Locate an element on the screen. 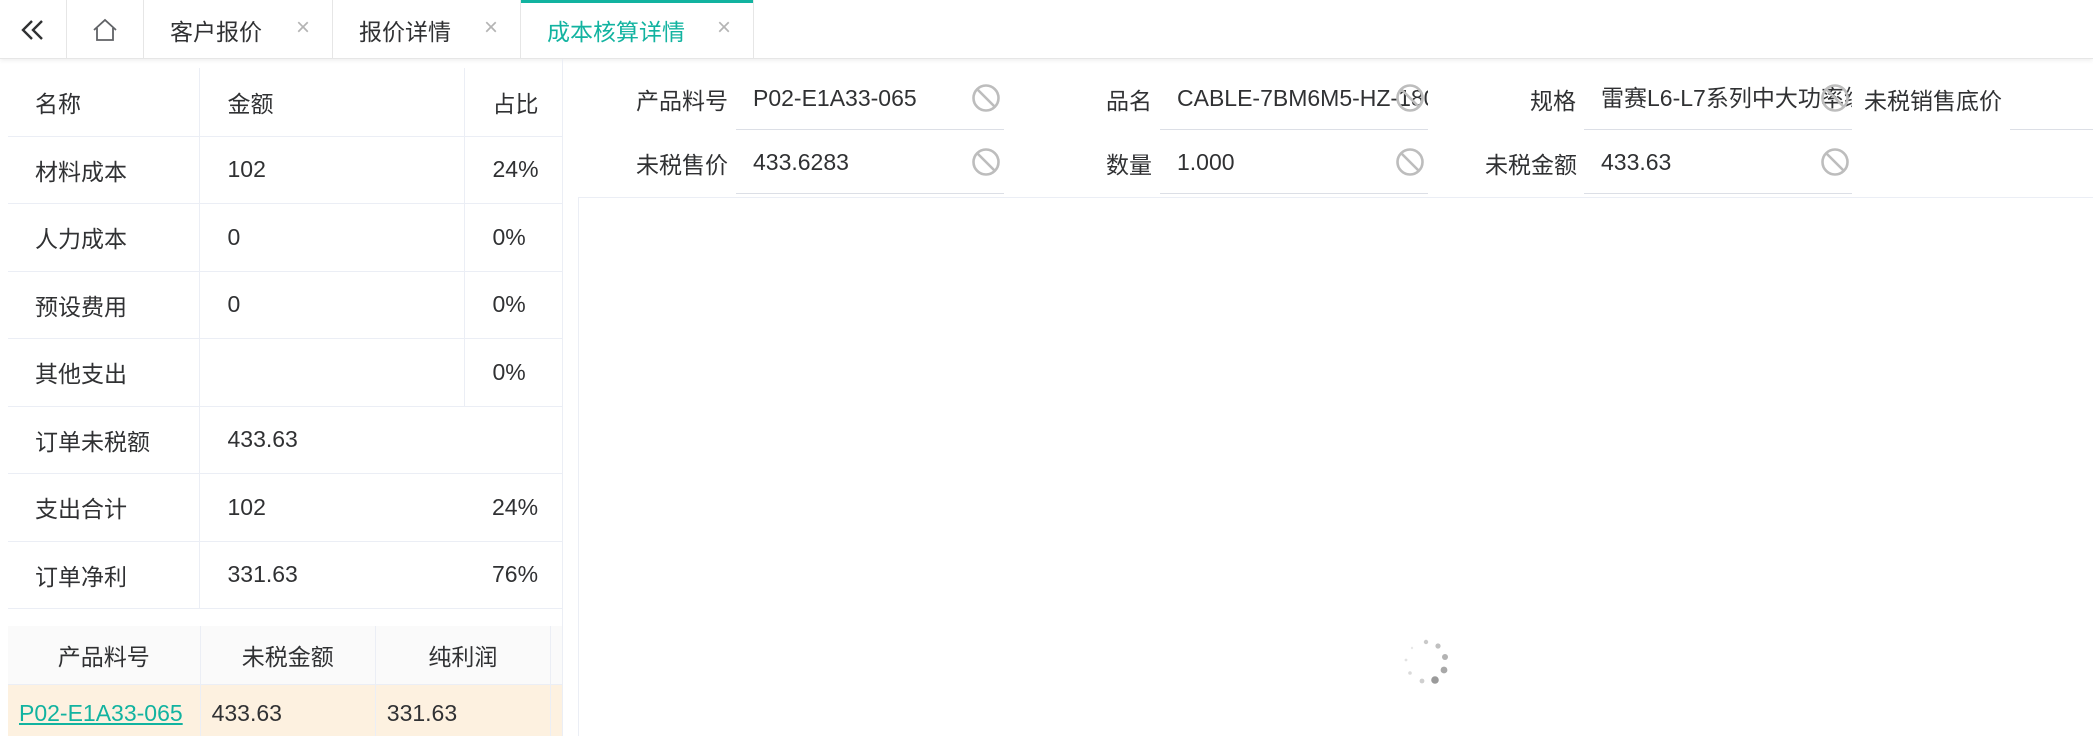  untaxed-price-field: 未税售价 433.6283 is located at coordinates (791, 162).